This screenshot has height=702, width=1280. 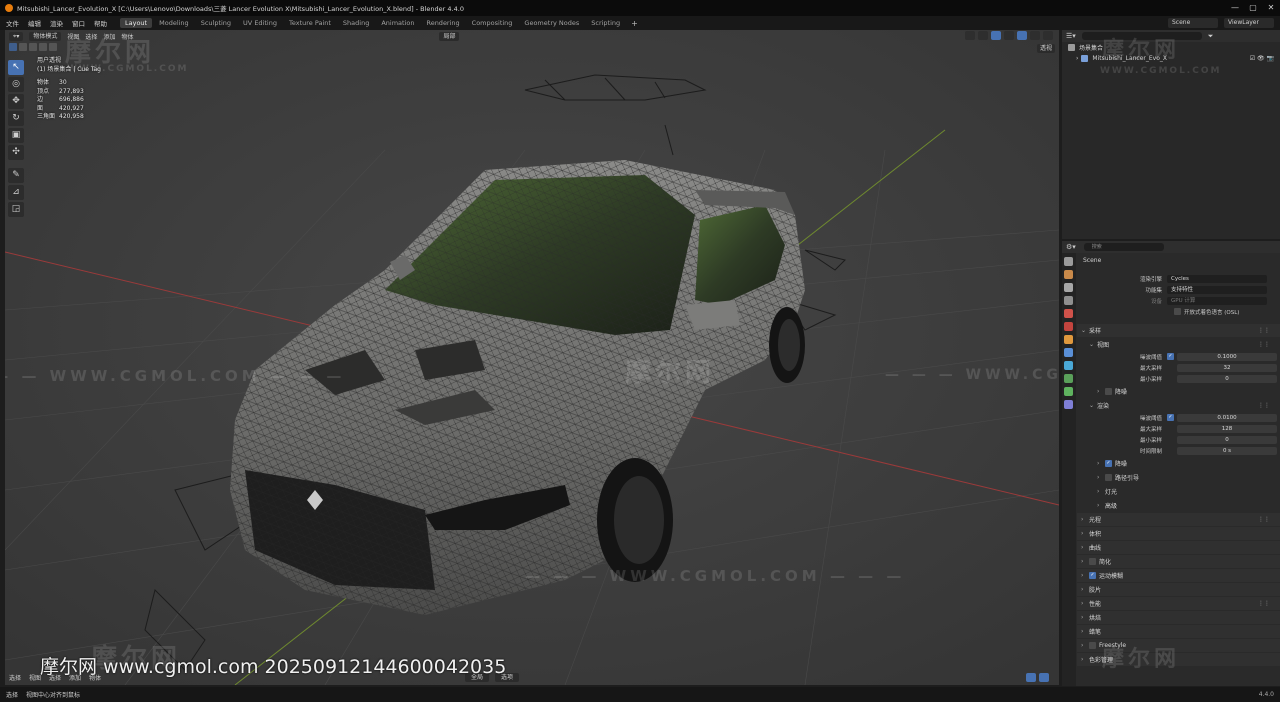 What do you see at coordinates (1178, 631) in the screenshot?
I see `section-header: › 蜡笔` at bounding box center [1178, 631].